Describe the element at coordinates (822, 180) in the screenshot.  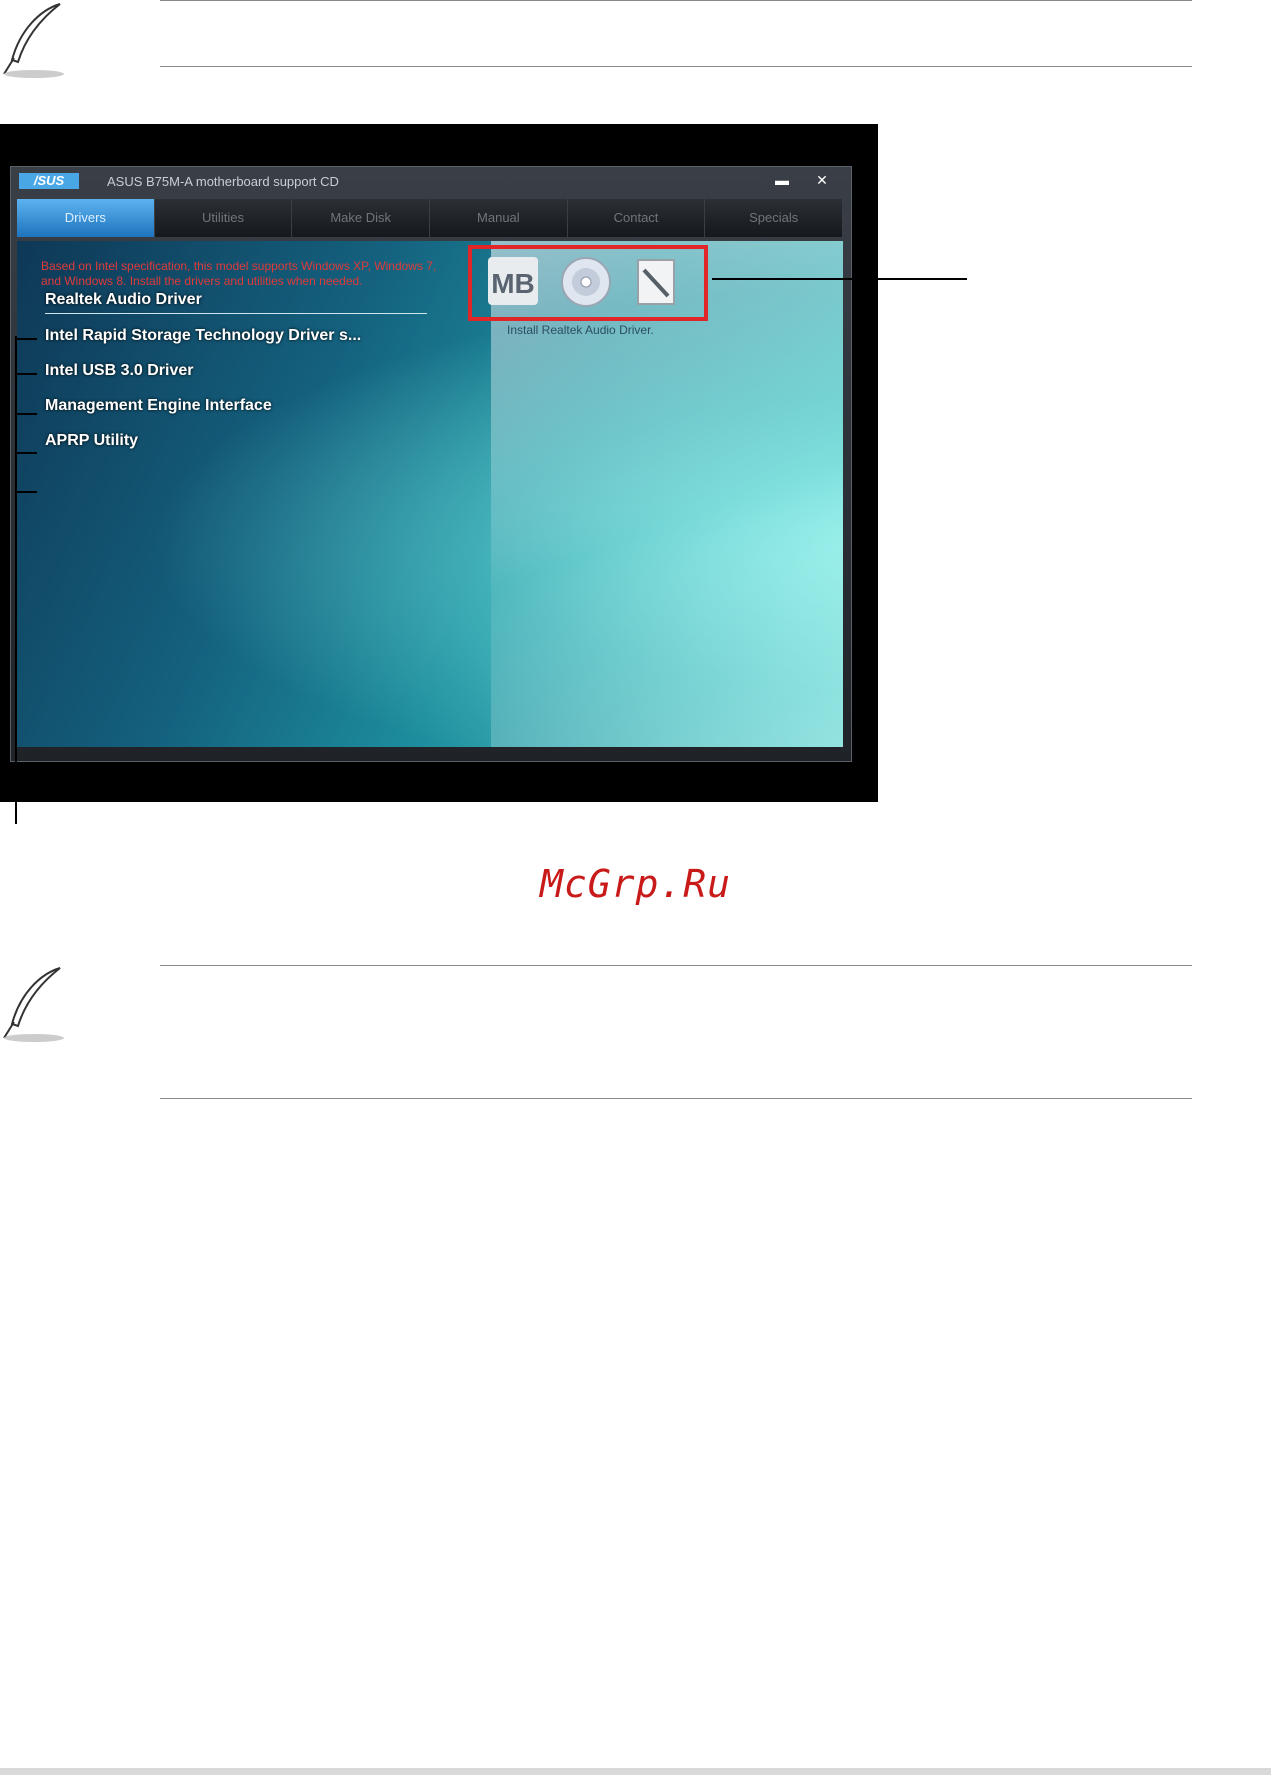
I see `close-icon: ✕` at that location.